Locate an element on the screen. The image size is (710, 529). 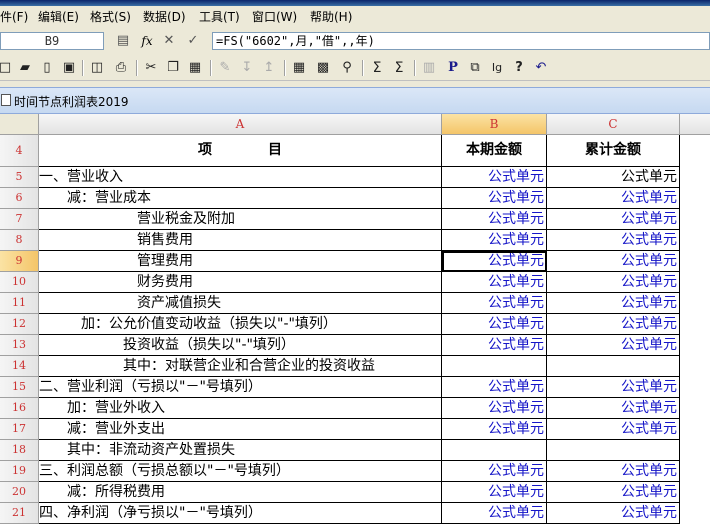
header-current-amount-cell: 本期金额 is located at coordinates (494, 151).